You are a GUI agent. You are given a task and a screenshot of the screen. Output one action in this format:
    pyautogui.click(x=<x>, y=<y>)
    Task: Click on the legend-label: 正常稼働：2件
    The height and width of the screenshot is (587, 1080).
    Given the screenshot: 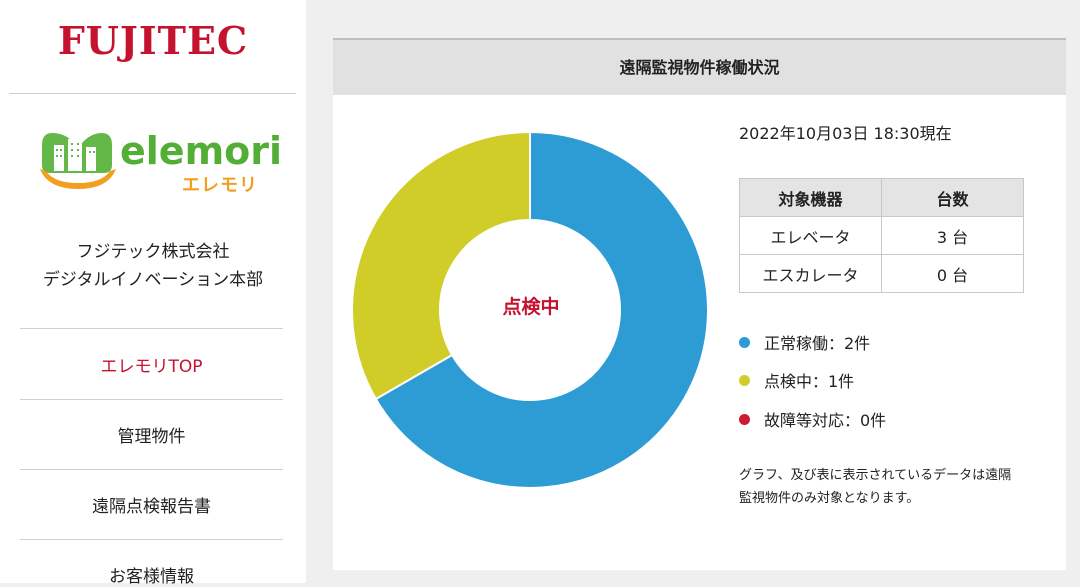 What is the action you would take?
    pyautogui.click(x=817, y=343)
    